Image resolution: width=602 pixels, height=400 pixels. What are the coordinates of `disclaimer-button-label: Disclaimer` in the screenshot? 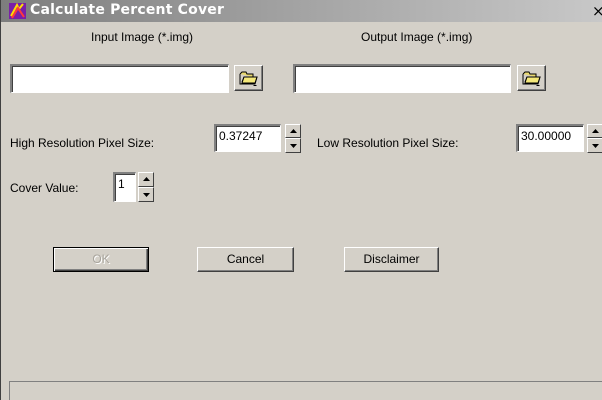 It's located at (391, 259).